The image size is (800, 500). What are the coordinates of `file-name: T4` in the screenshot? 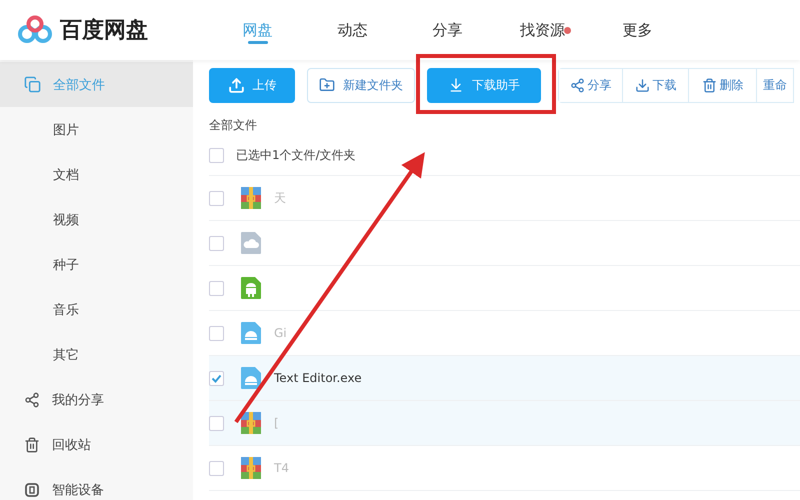 It's located at (281, 468).